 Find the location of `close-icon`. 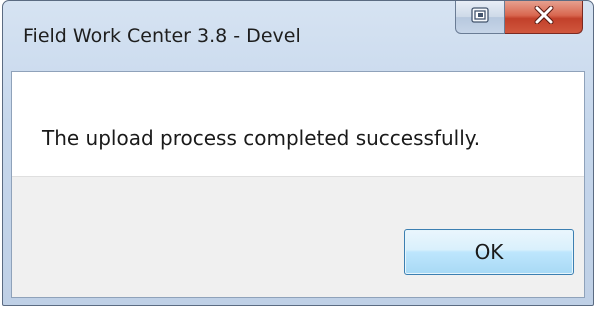

close-icon is located at coordinates (544, 16).